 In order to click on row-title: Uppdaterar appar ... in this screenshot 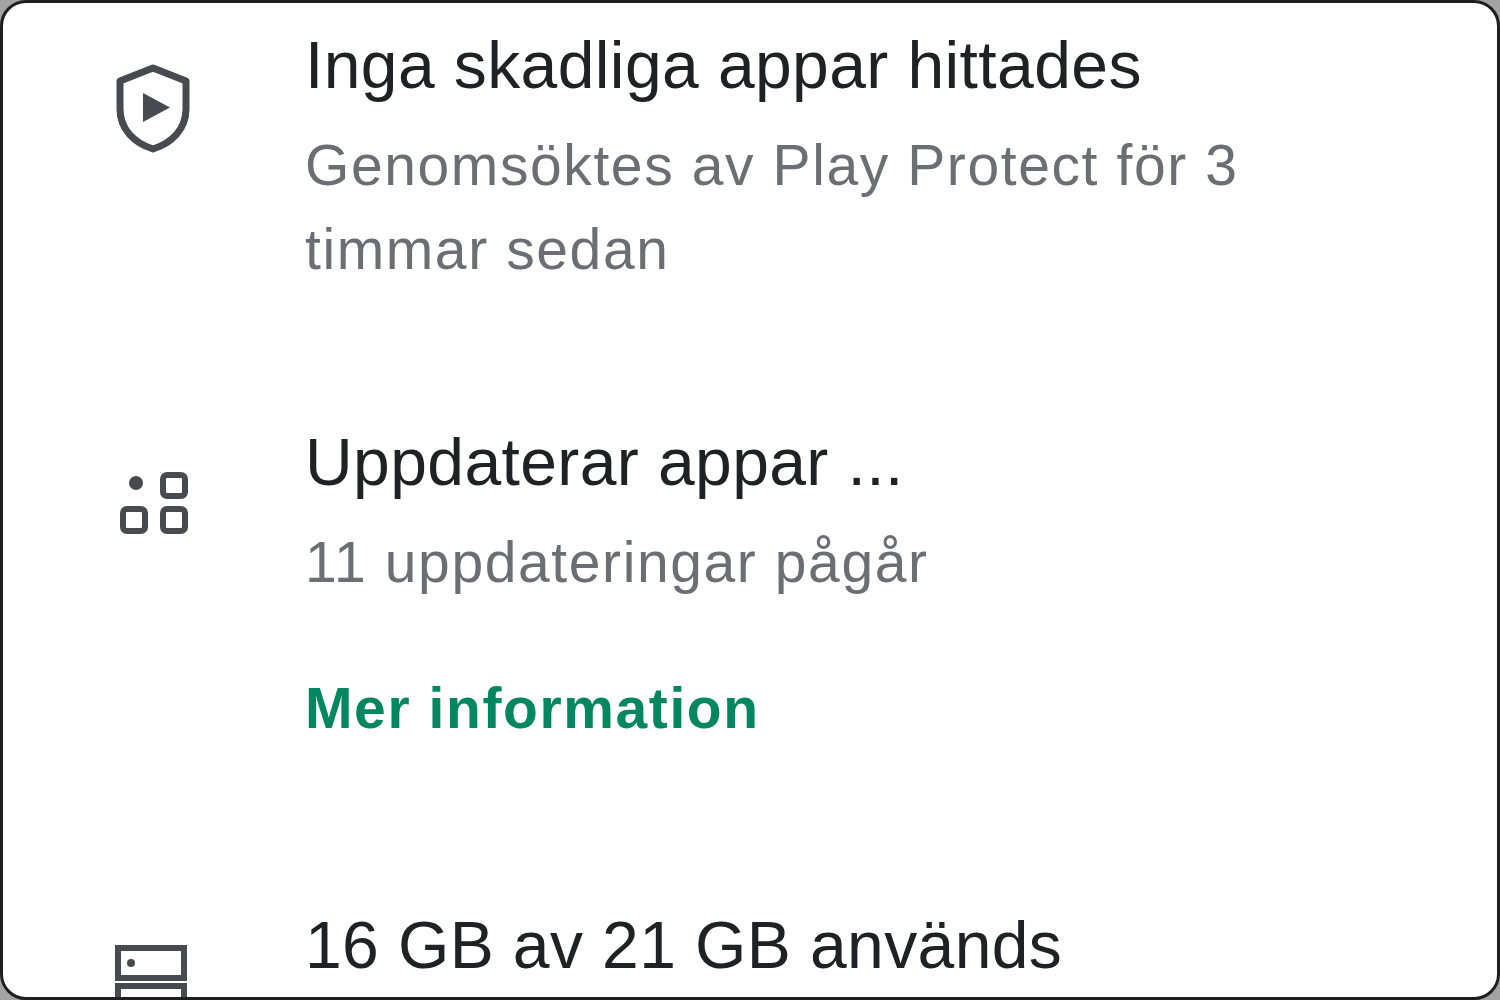, I will do `click(604, 462)`.